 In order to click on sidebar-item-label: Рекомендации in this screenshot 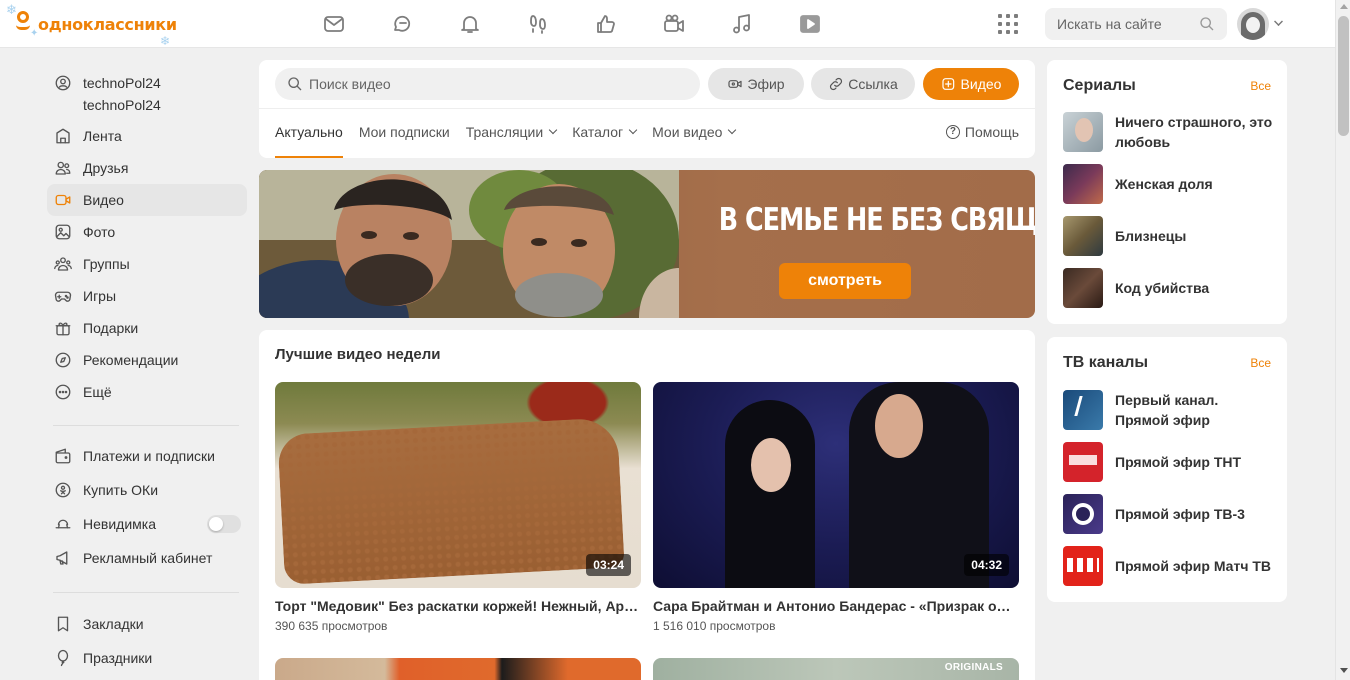, I will do `click(131, 360)`.